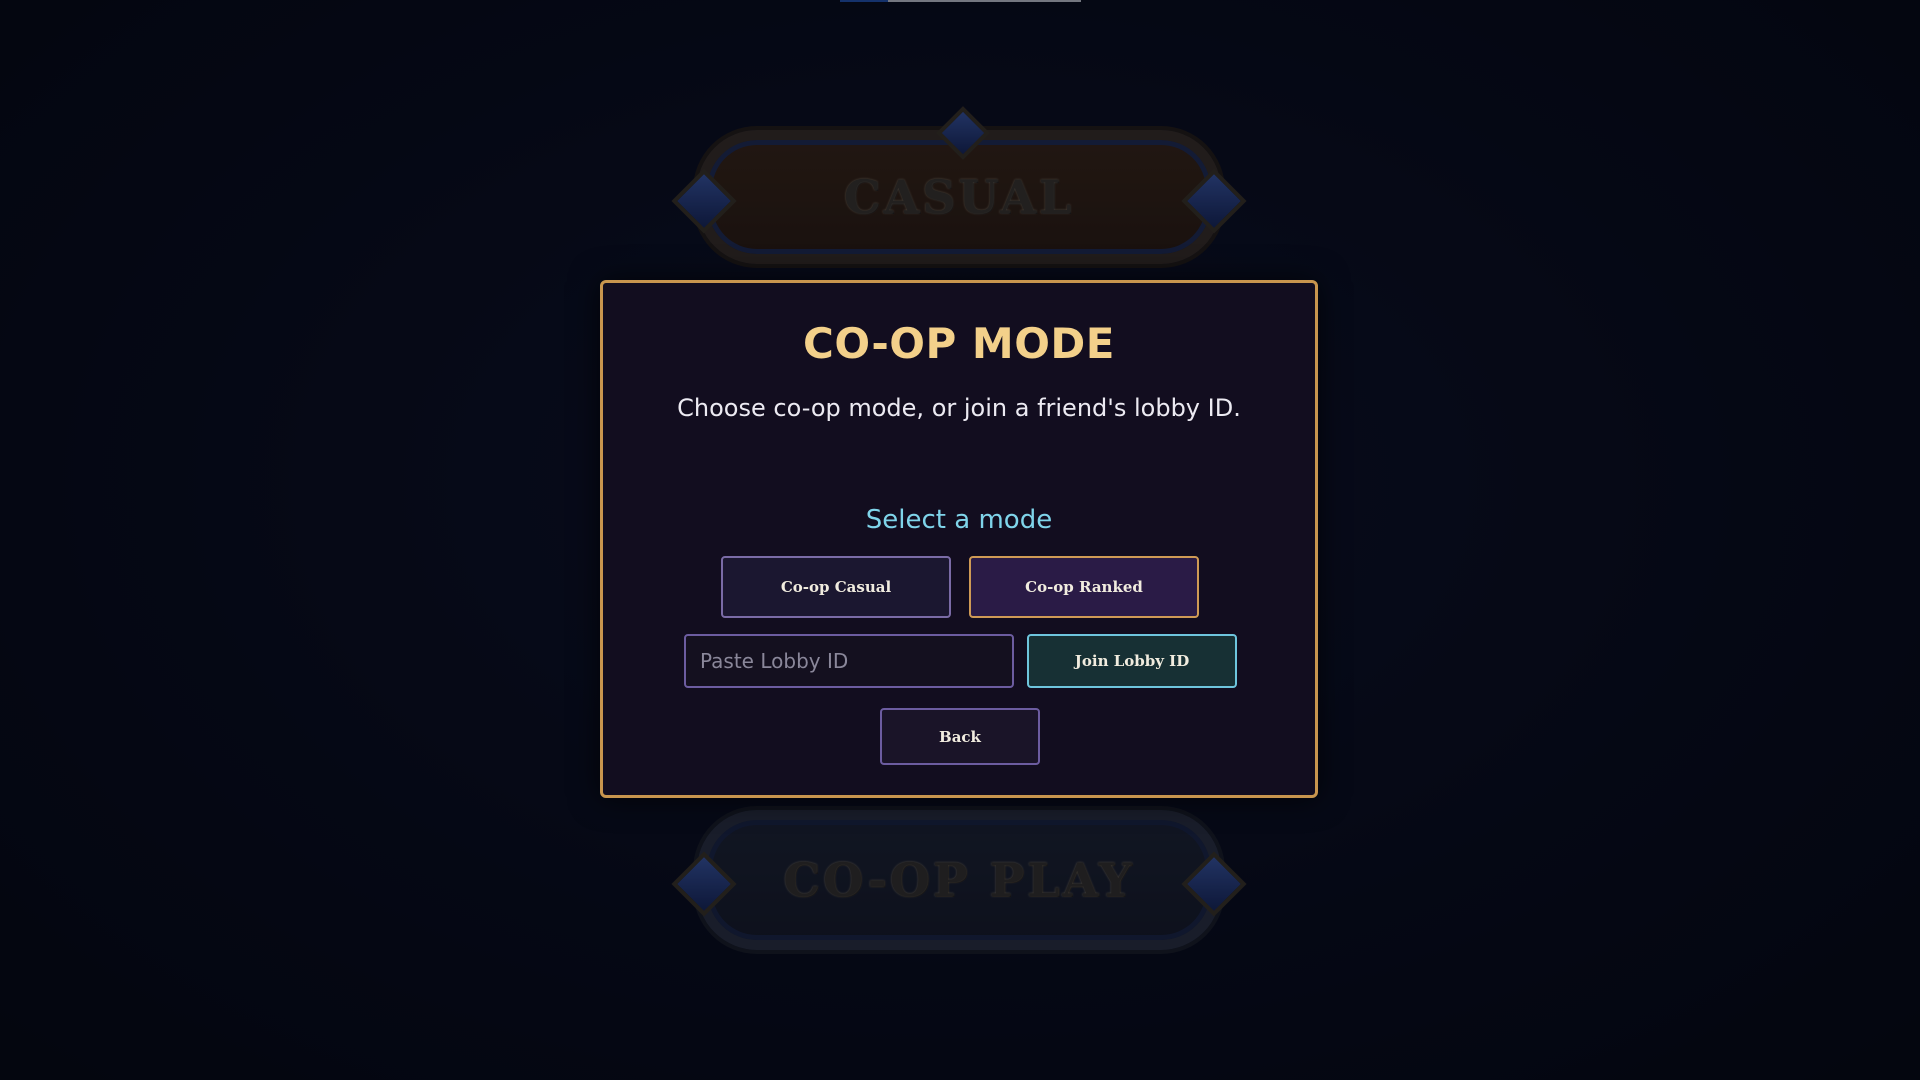 This screenshot has width=1920, height=1080. What do you see at coordinates (960, 736) in the screenshot?
I see `back-button: Back` at bounding box center [960, 736].